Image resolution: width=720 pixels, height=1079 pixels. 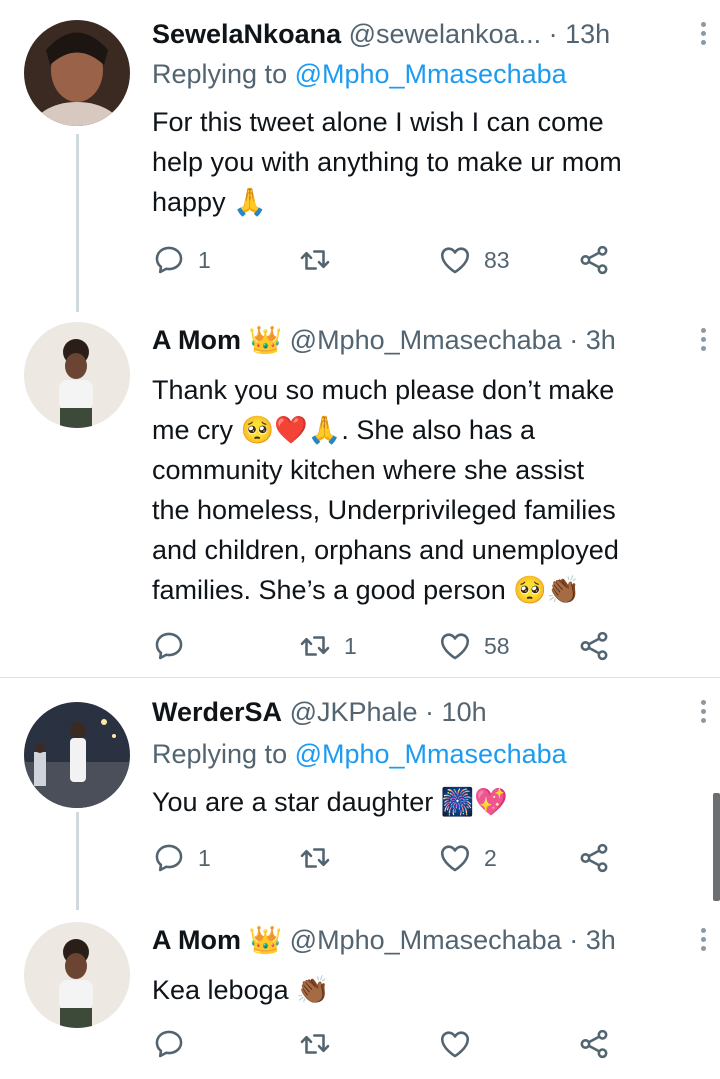 I want to click on retweet-count: 1, so click(x=350, y=645).